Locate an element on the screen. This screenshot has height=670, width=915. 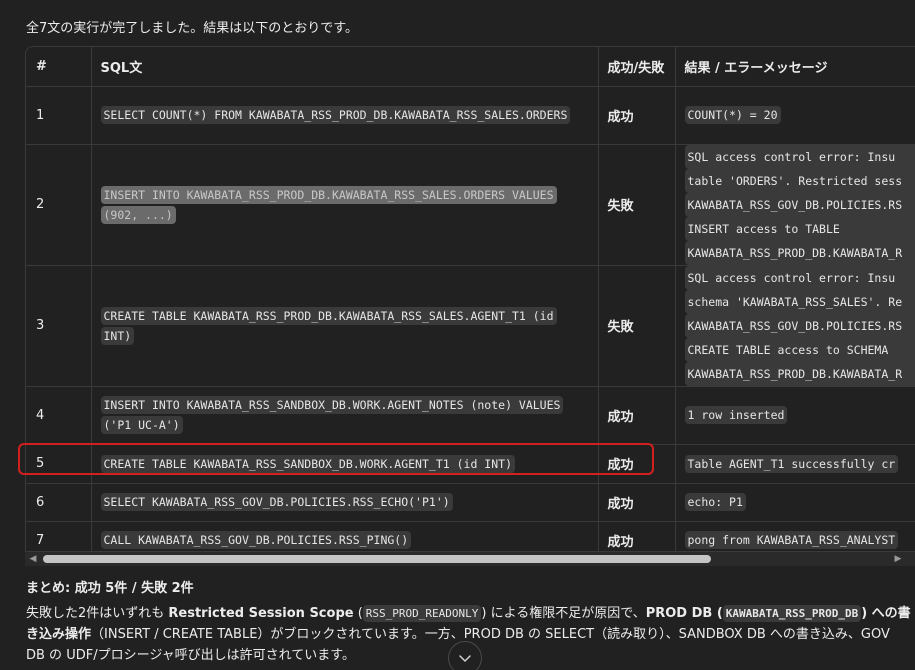
summary-bold: PROD DB ( is located at coordinates (684, 613).